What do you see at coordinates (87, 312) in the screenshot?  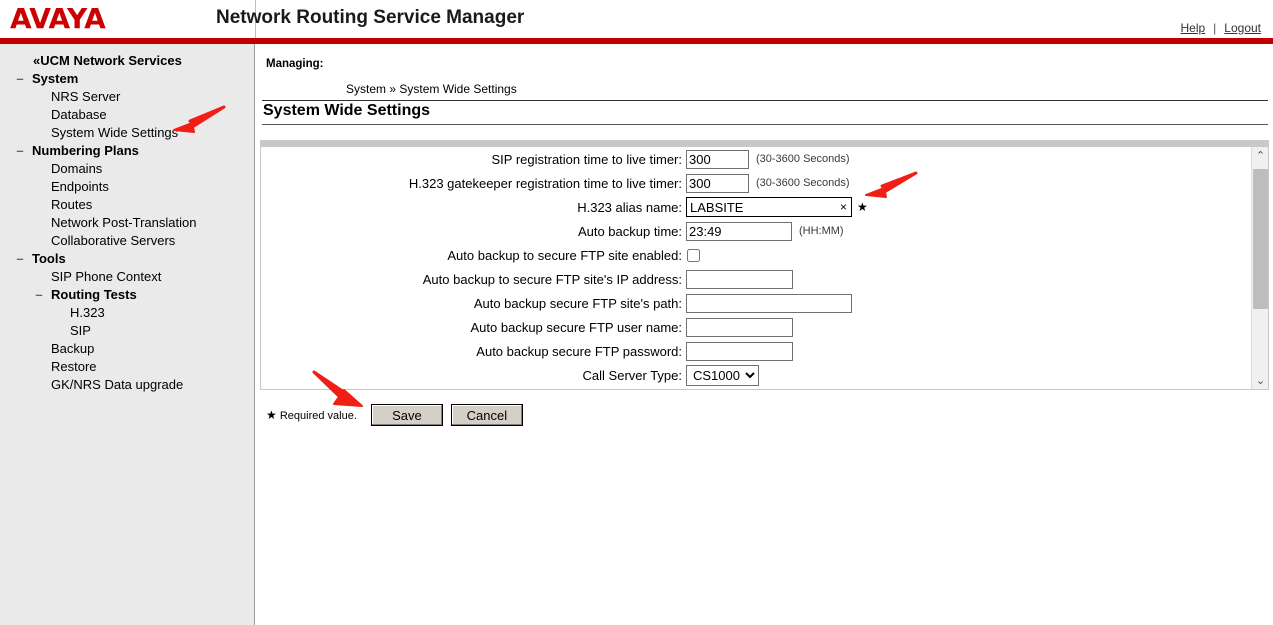 I see `sidebar-item-label: H.323` at bounding box center [87, 312].